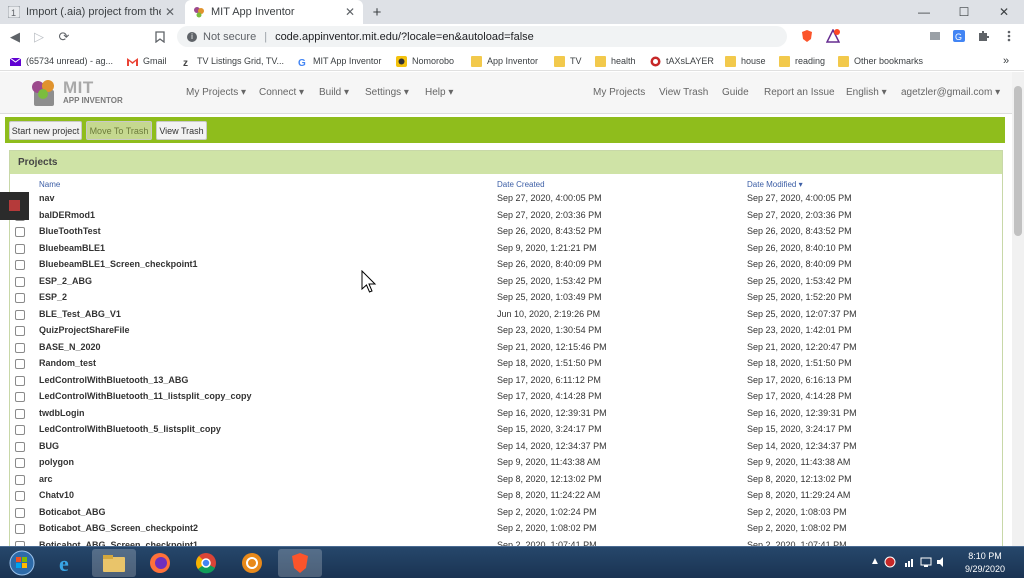 Image resolution: width=1024 pixels, height=578 pixels. I want to click on bookmark-house: house, so click(745, 61).